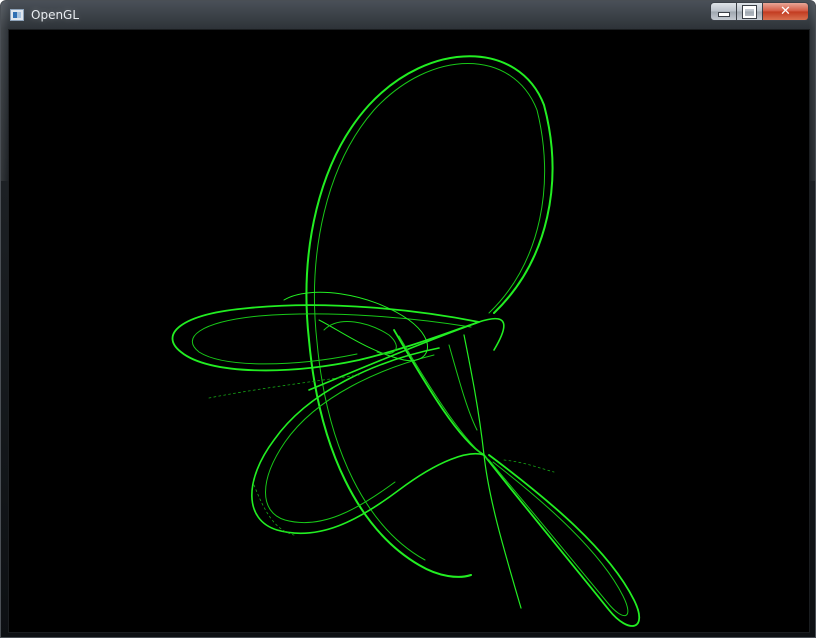 The width and height of the screenshot is (816, 638). I want to click on maximize-icon, so click(749, 11).